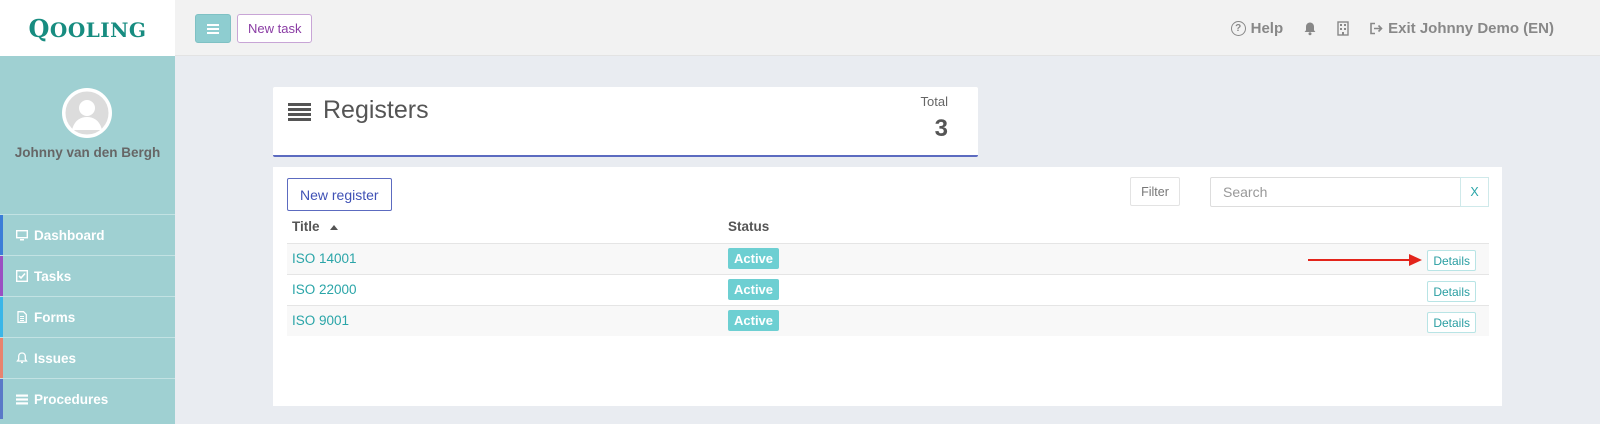 This screenshot has height=424, width=1600. Describe the element at coordinates (213, 24) in the screenshot. I see `hamburger-icon` at that location.